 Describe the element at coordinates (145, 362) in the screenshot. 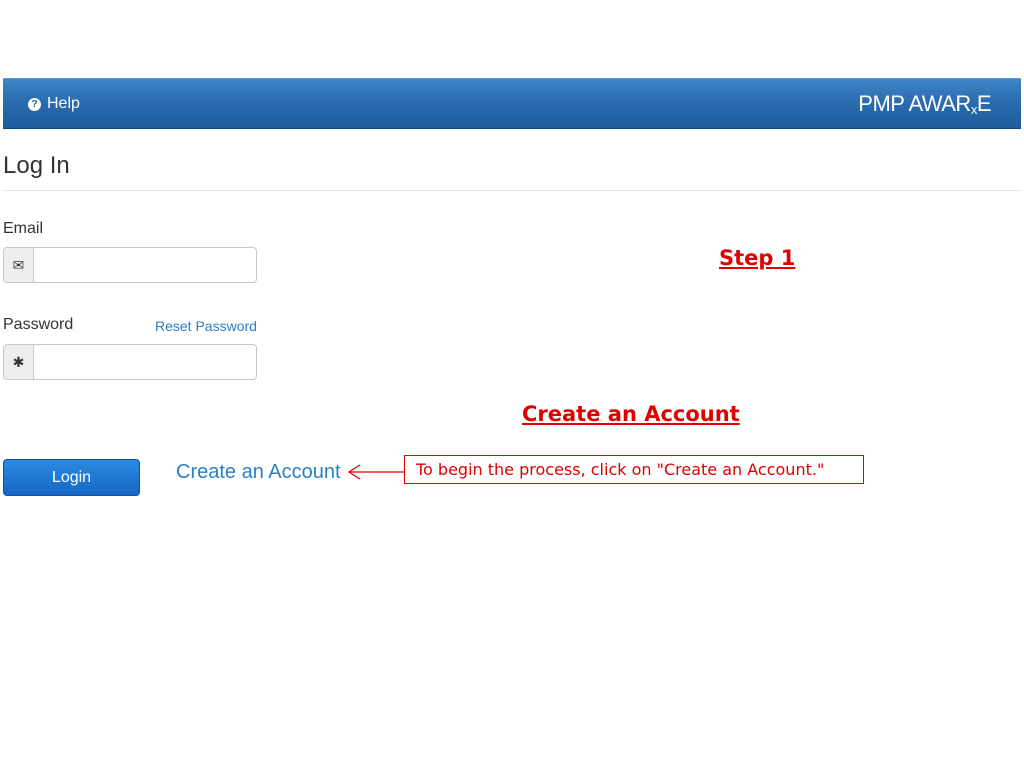

I see `password-input` at that location.